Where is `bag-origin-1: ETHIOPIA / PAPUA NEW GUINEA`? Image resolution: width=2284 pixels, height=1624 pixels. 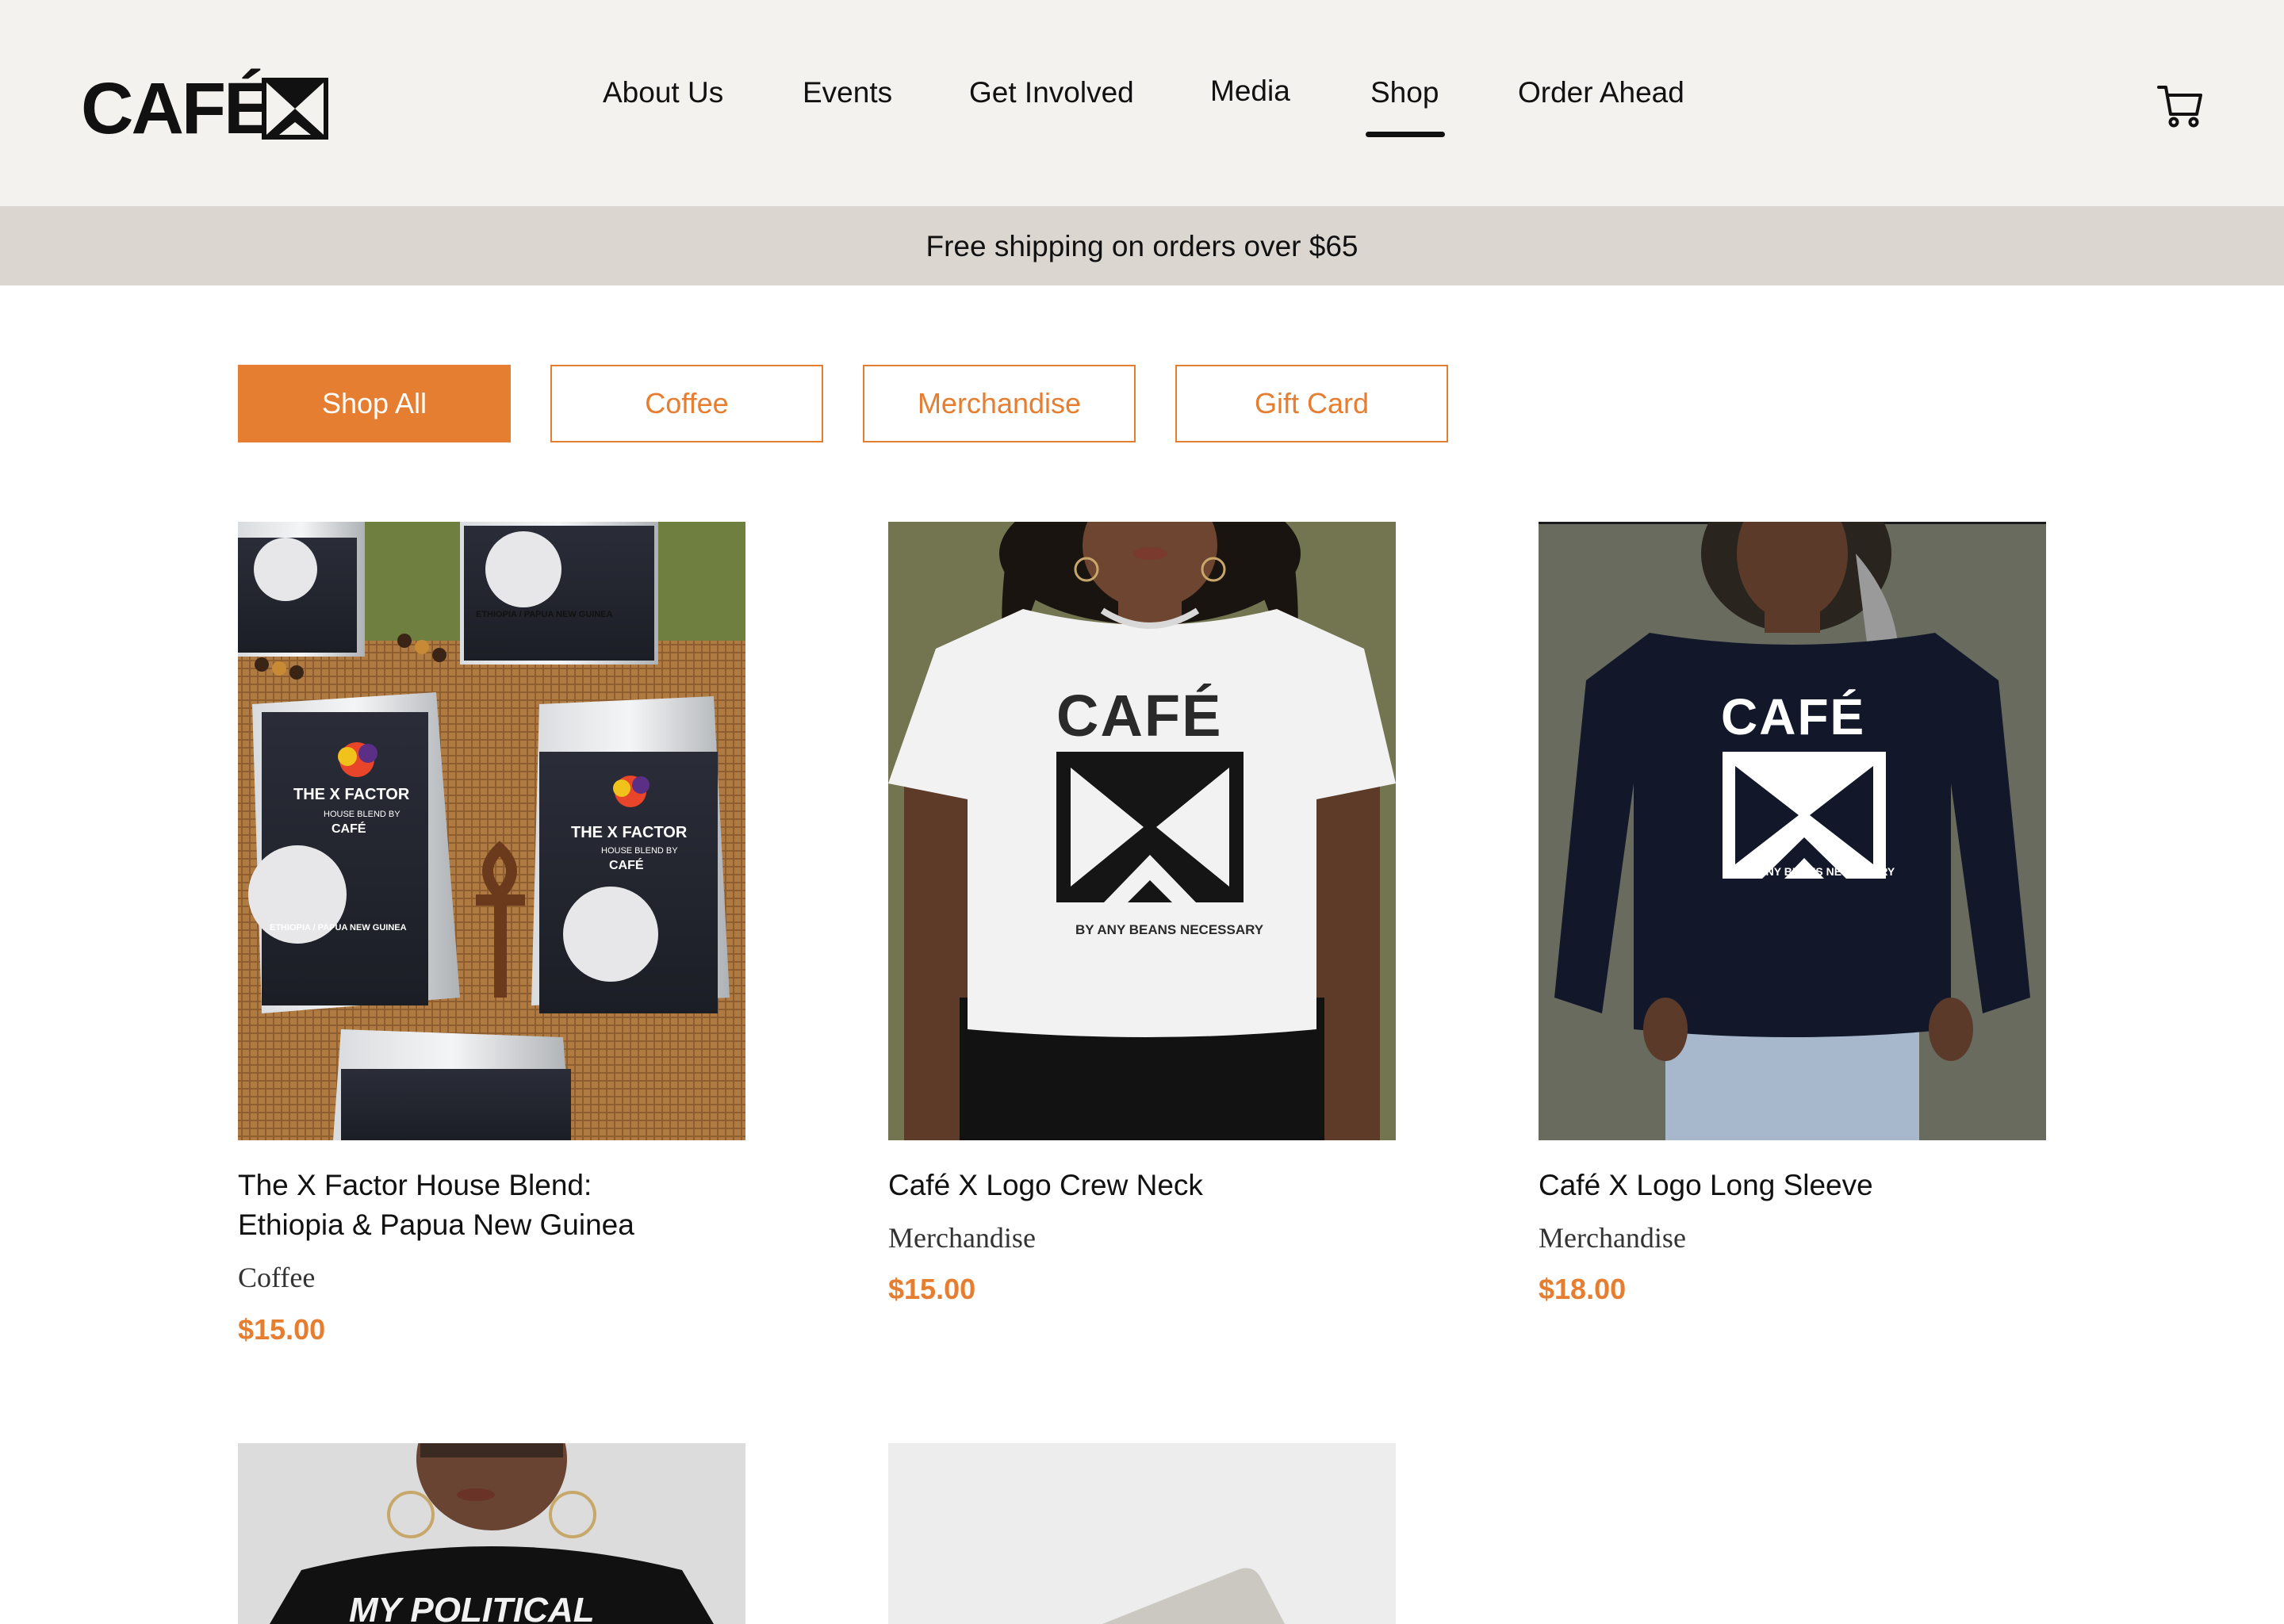 bag-origin-1: ETHIOPIA / PAPUA NEW GUINEA is located at coordinates (338, 928).